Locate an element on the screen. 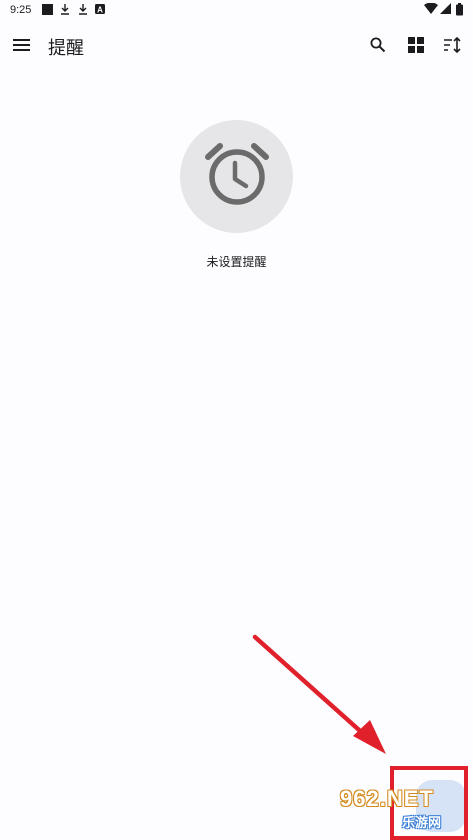 Image resolution: width=473 pixels, height=840 pixels. annotation-arrow is located at coordinates (319, 694).